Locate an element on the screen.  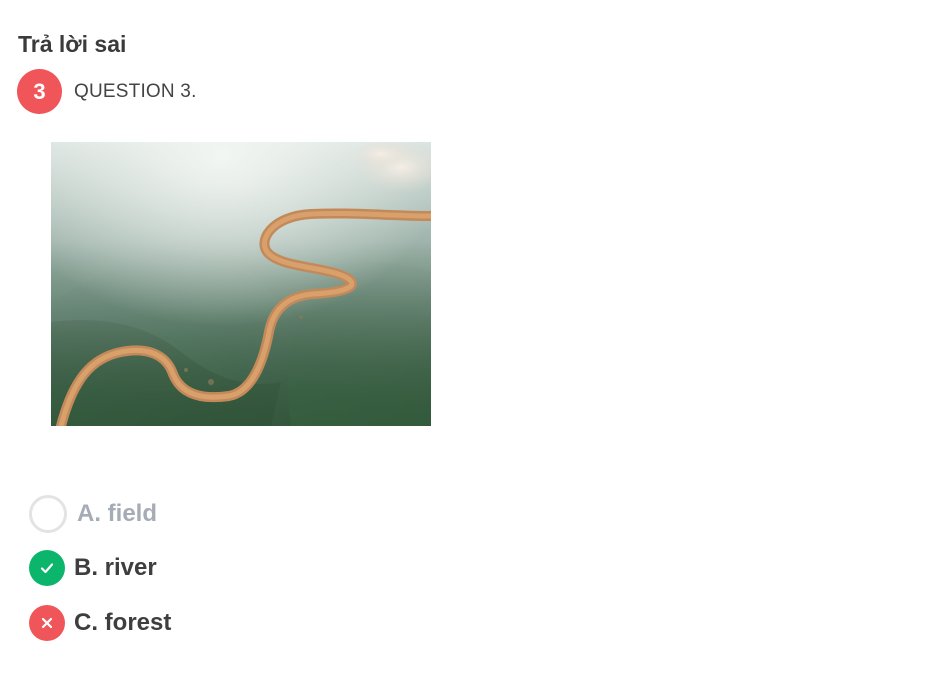
answer-option-c-label: C. forest is located at coordinates (123, 622).